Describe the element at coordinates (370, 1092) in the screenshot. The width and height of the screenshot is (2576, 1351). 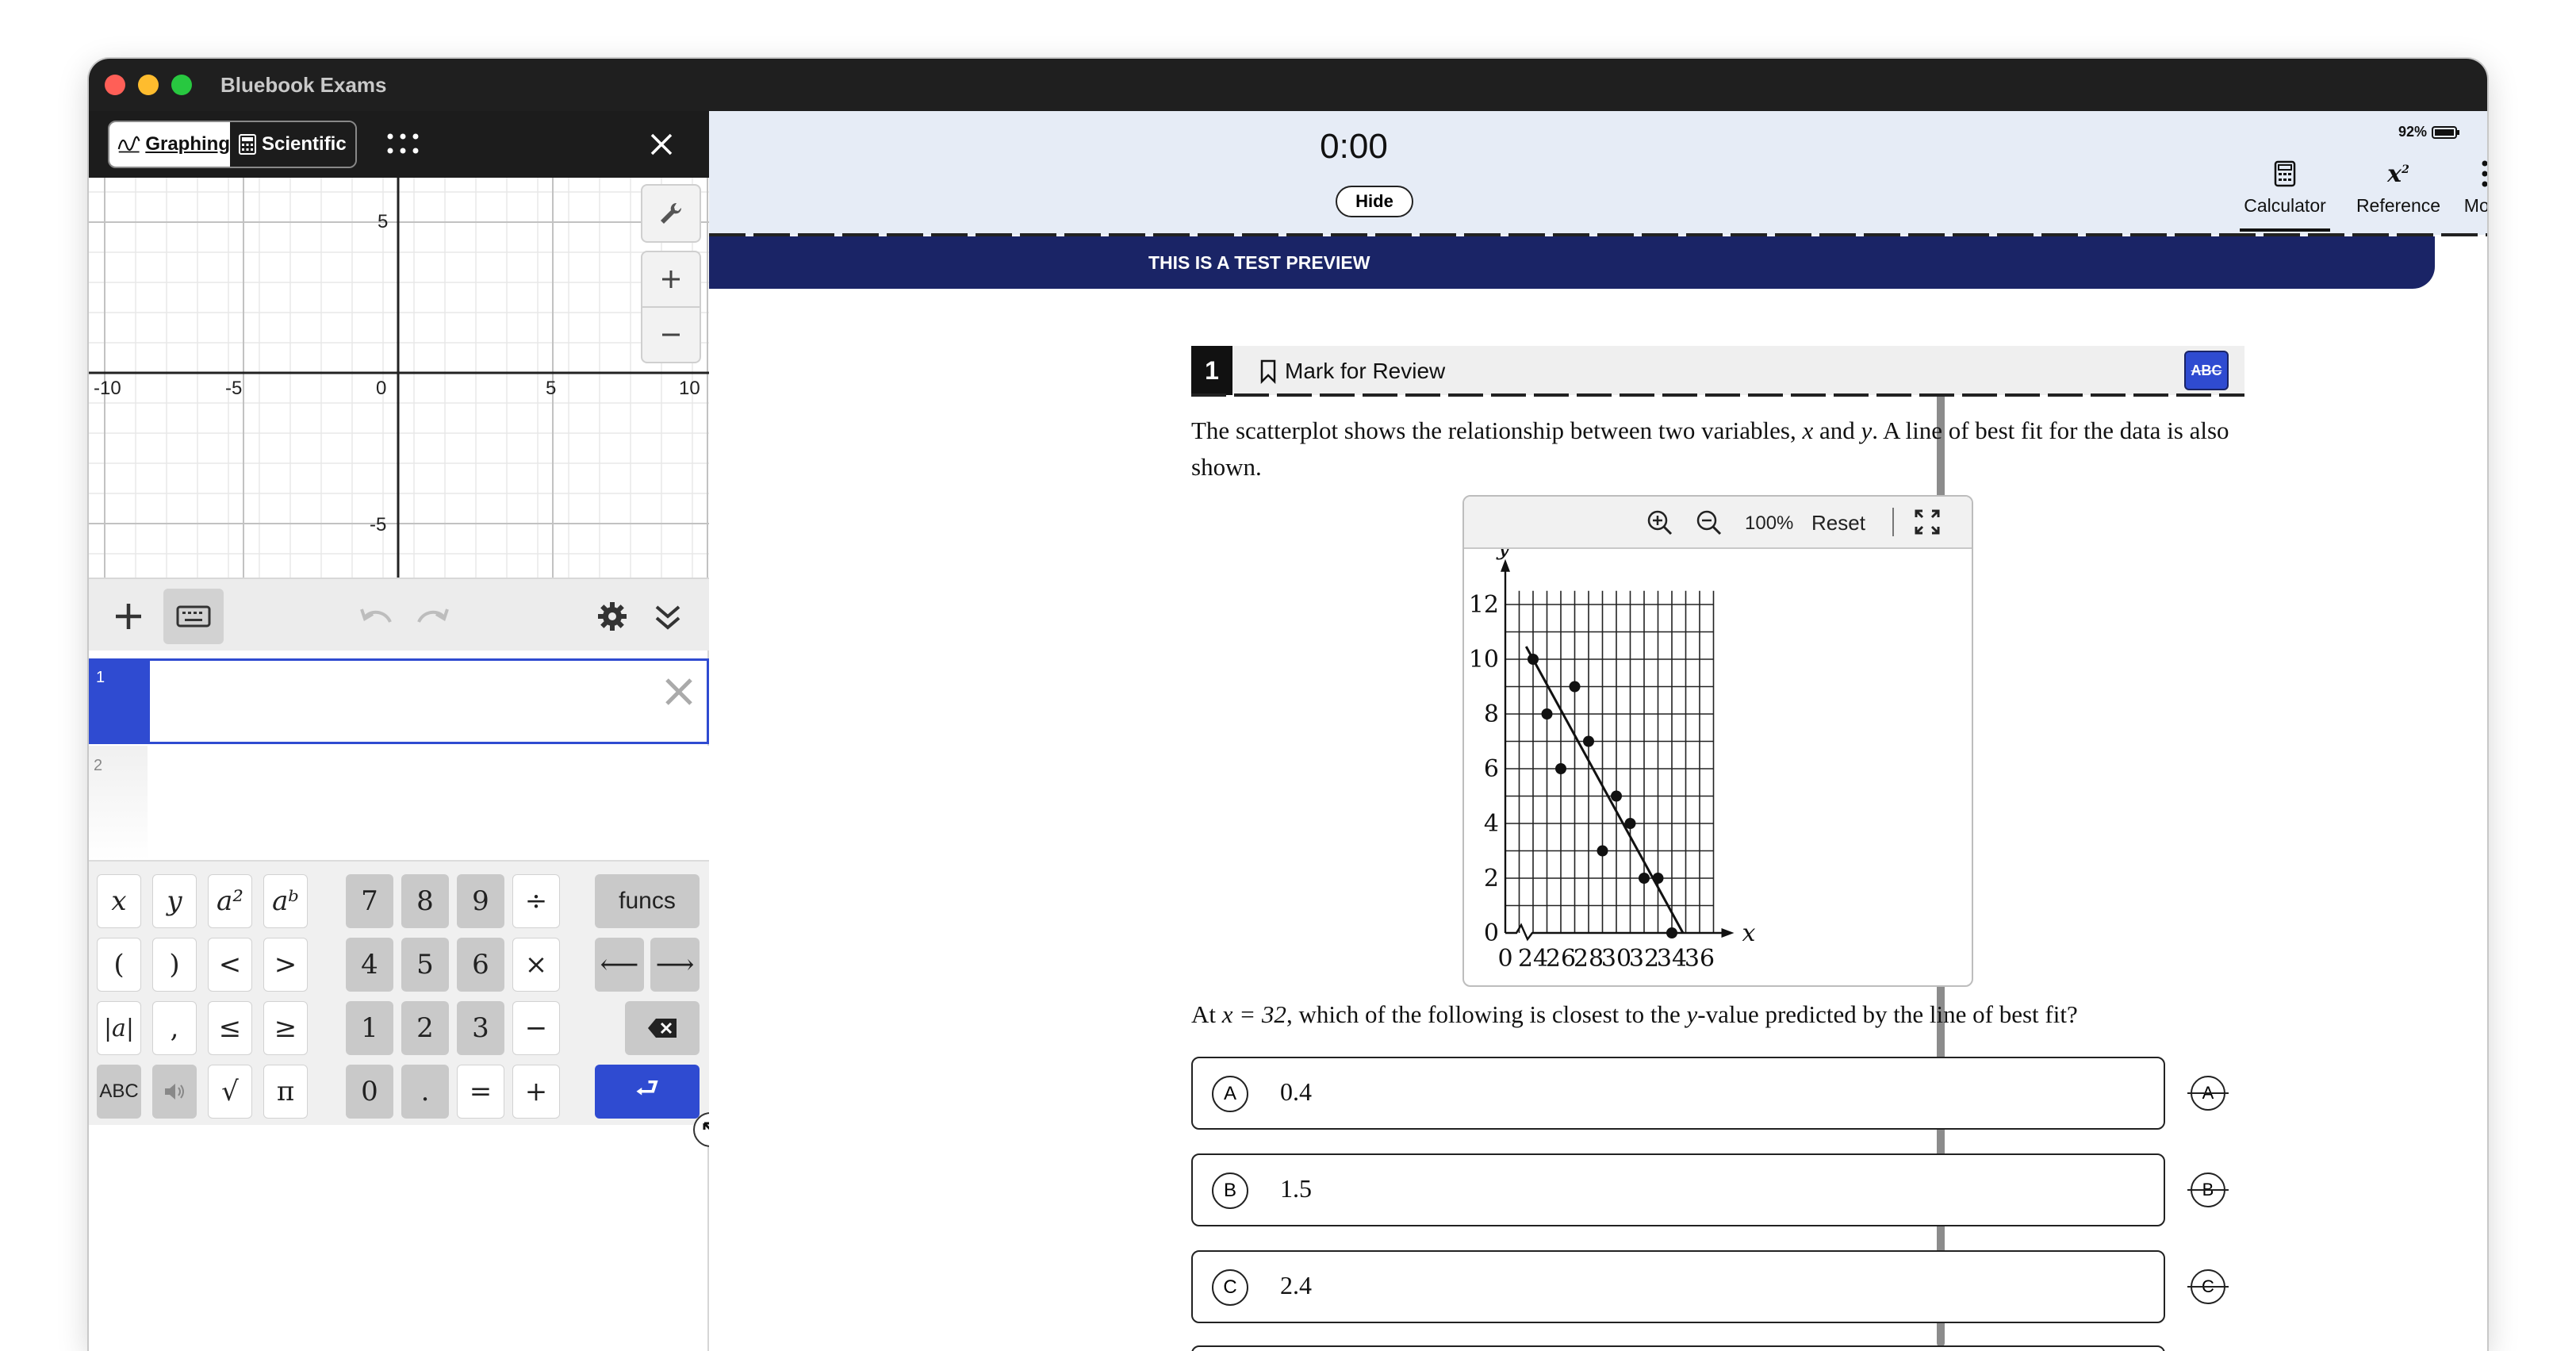
I see `key-0: 0` at that location.